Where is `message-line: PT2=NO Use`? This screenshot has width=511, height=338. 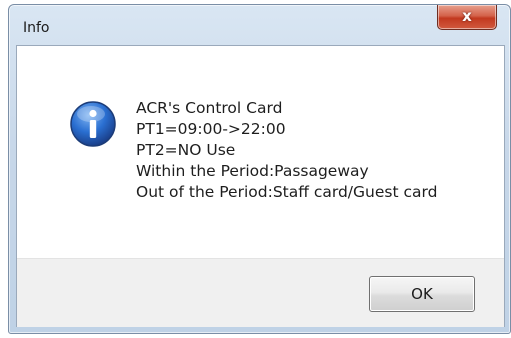 message-line: PT2=NO Use is located at coordinates (186, 150).